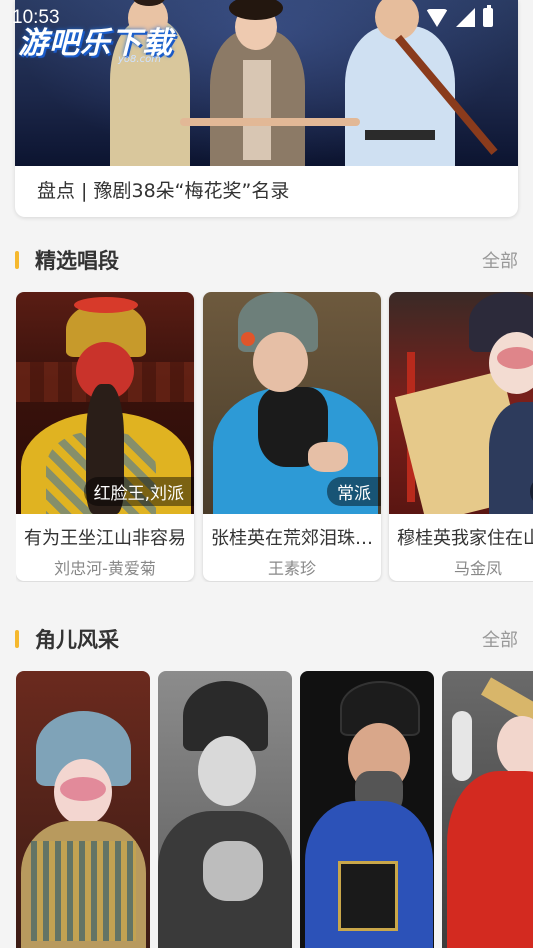 Image resolution: width=533 pixels, height=948 pixels. What do you see at coordinates (500, 260) in the screenshot?
I see `view-all-songs-link: 全部` at bounding box center [500, 260].